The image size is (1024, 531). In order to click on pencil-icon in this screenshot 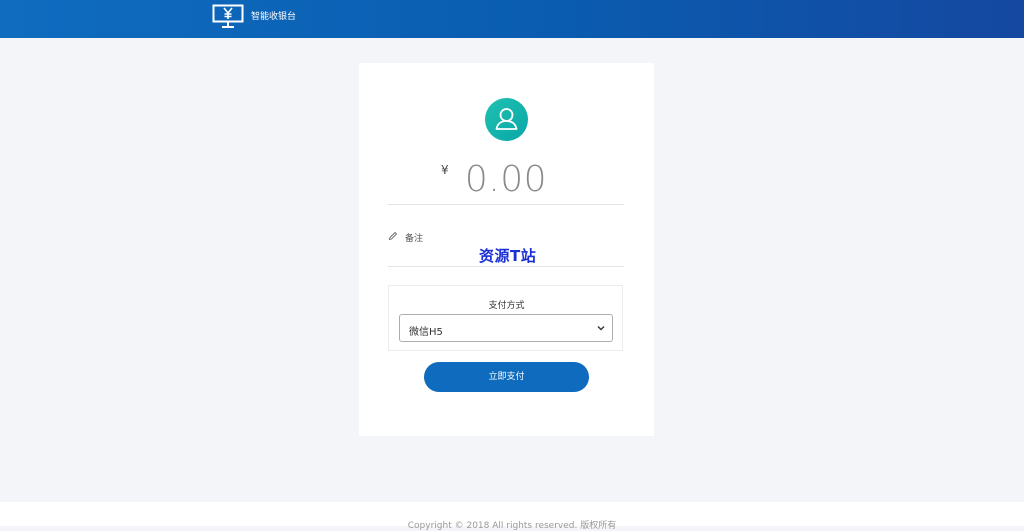, I will do `click(393, 236)`.